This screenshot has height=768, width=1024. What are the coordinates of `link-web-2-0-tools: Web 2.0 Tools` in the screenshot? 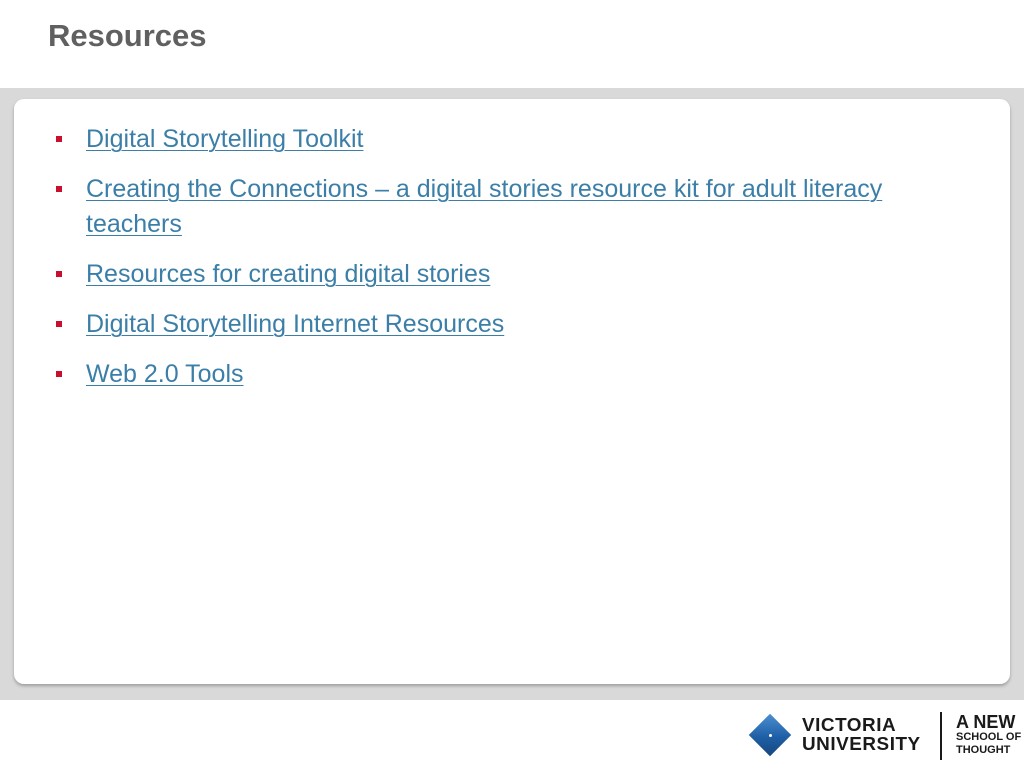 It's located at (165, 374).